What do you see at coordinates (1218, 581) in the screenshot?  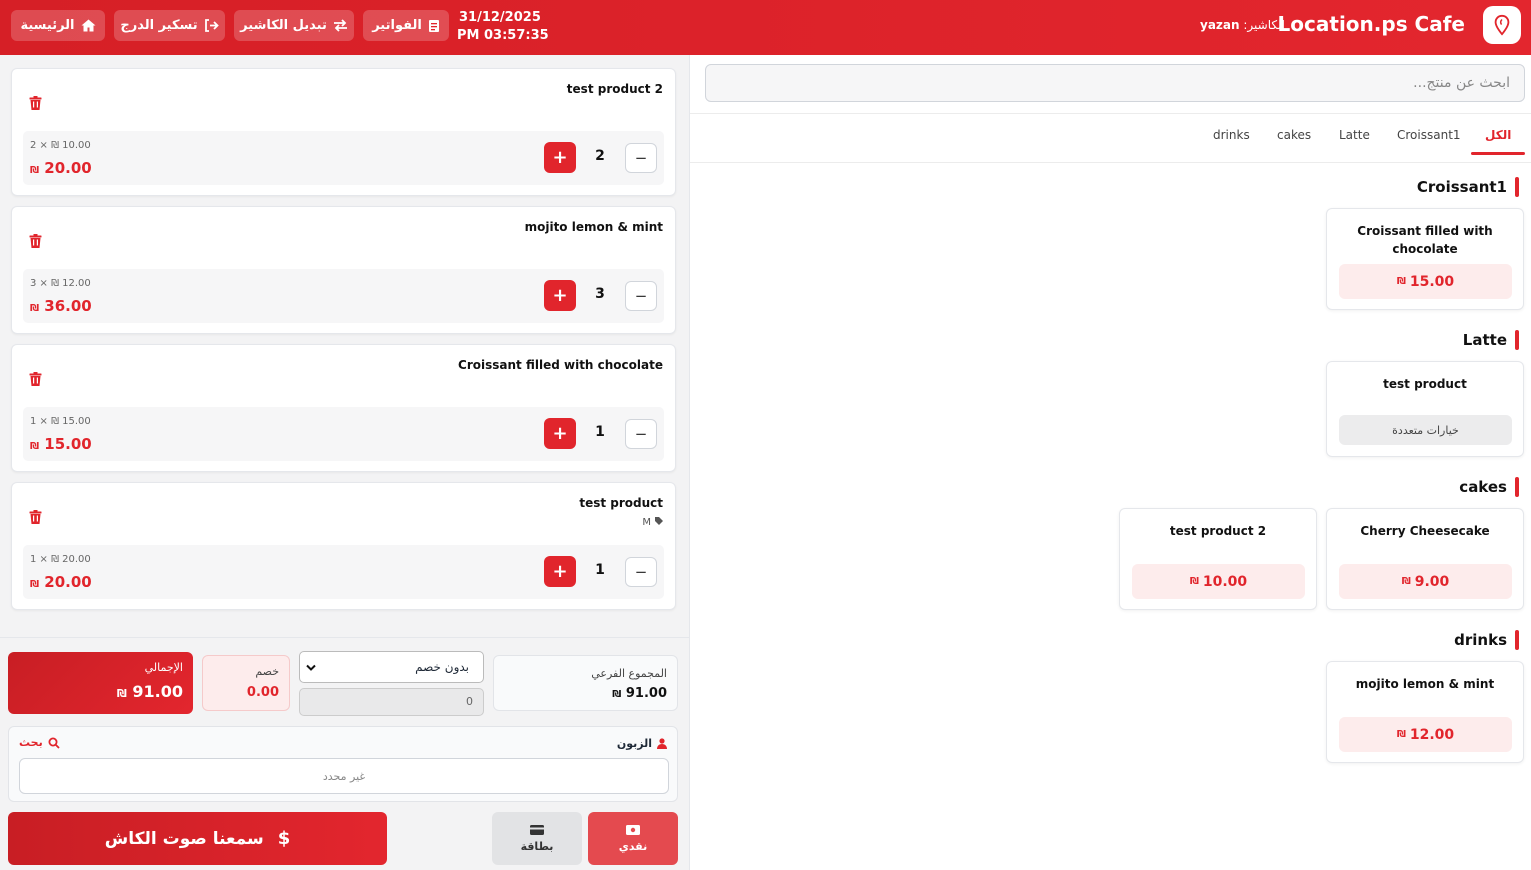 I see `product-price: ₪ 10.00` at bounding box center [1218, 581].